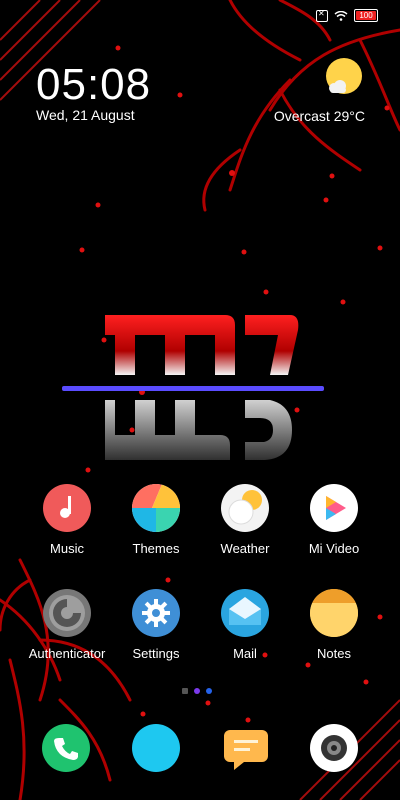 The height and width of the screenshot is (800, 400). Describe the element at coordinates (341, 15) in the screenshot. I see `wifi-icon` at that location.